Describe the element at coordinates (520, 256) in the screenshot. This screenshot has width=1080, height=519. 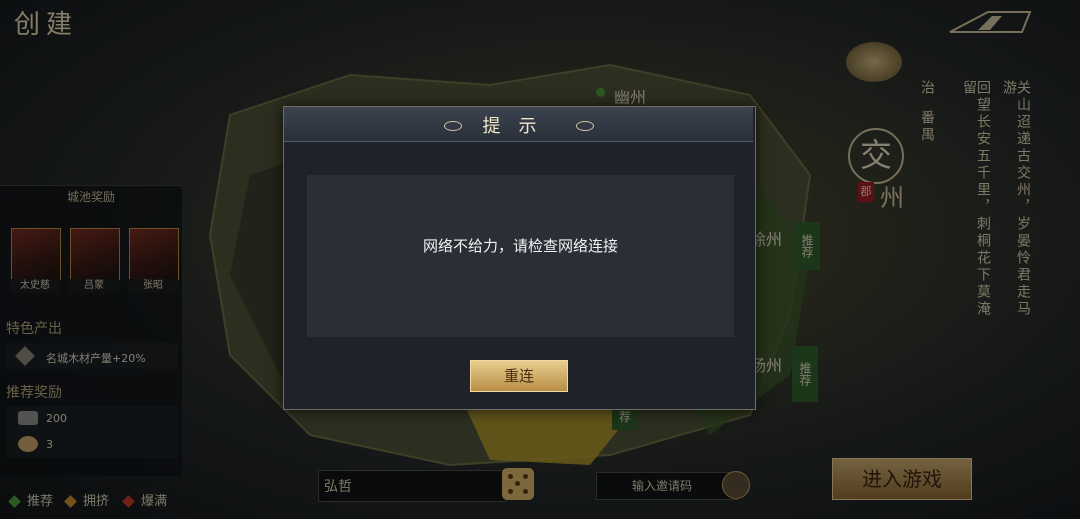
I see `dialog-message-box` at that location.